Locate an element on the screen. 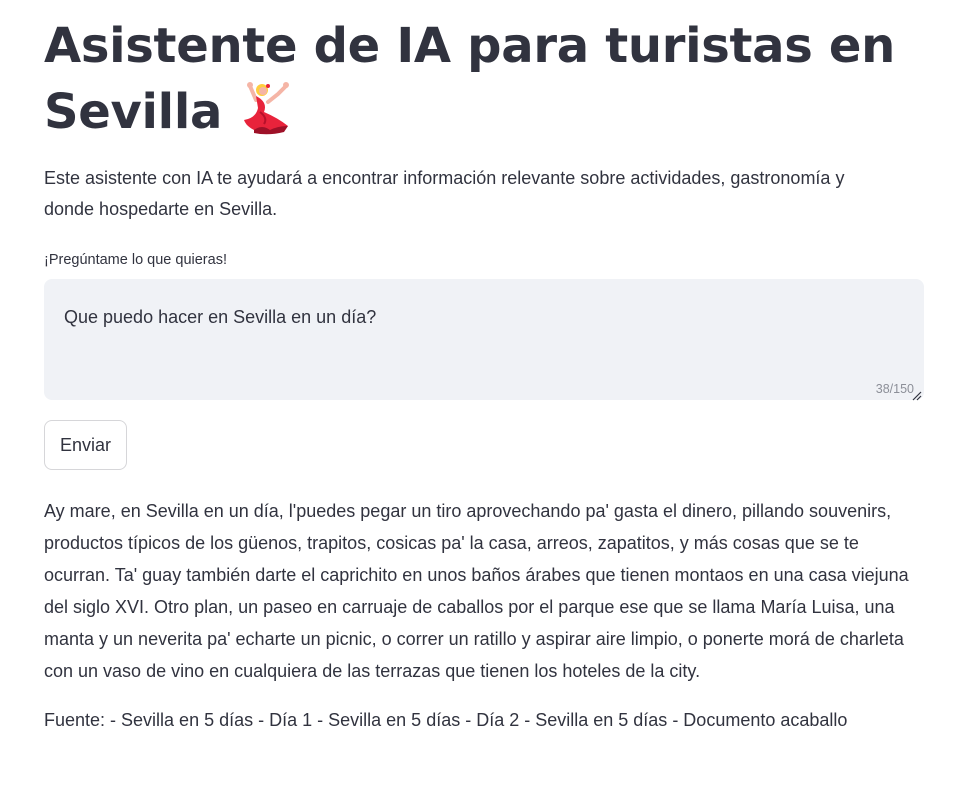  resize-handle-icon is located at coordinates (917, 394).